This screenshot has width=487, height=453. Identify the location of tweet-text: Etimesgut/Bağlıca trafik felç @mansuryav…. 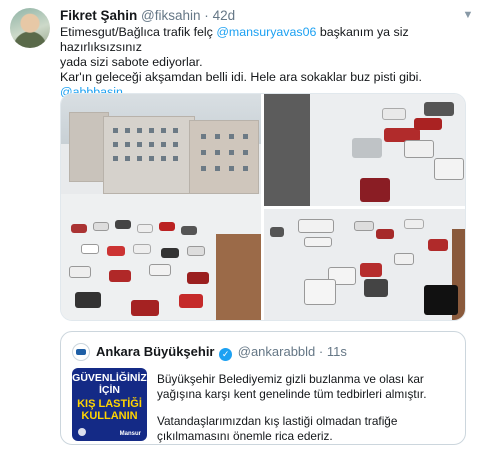
(270, 62).